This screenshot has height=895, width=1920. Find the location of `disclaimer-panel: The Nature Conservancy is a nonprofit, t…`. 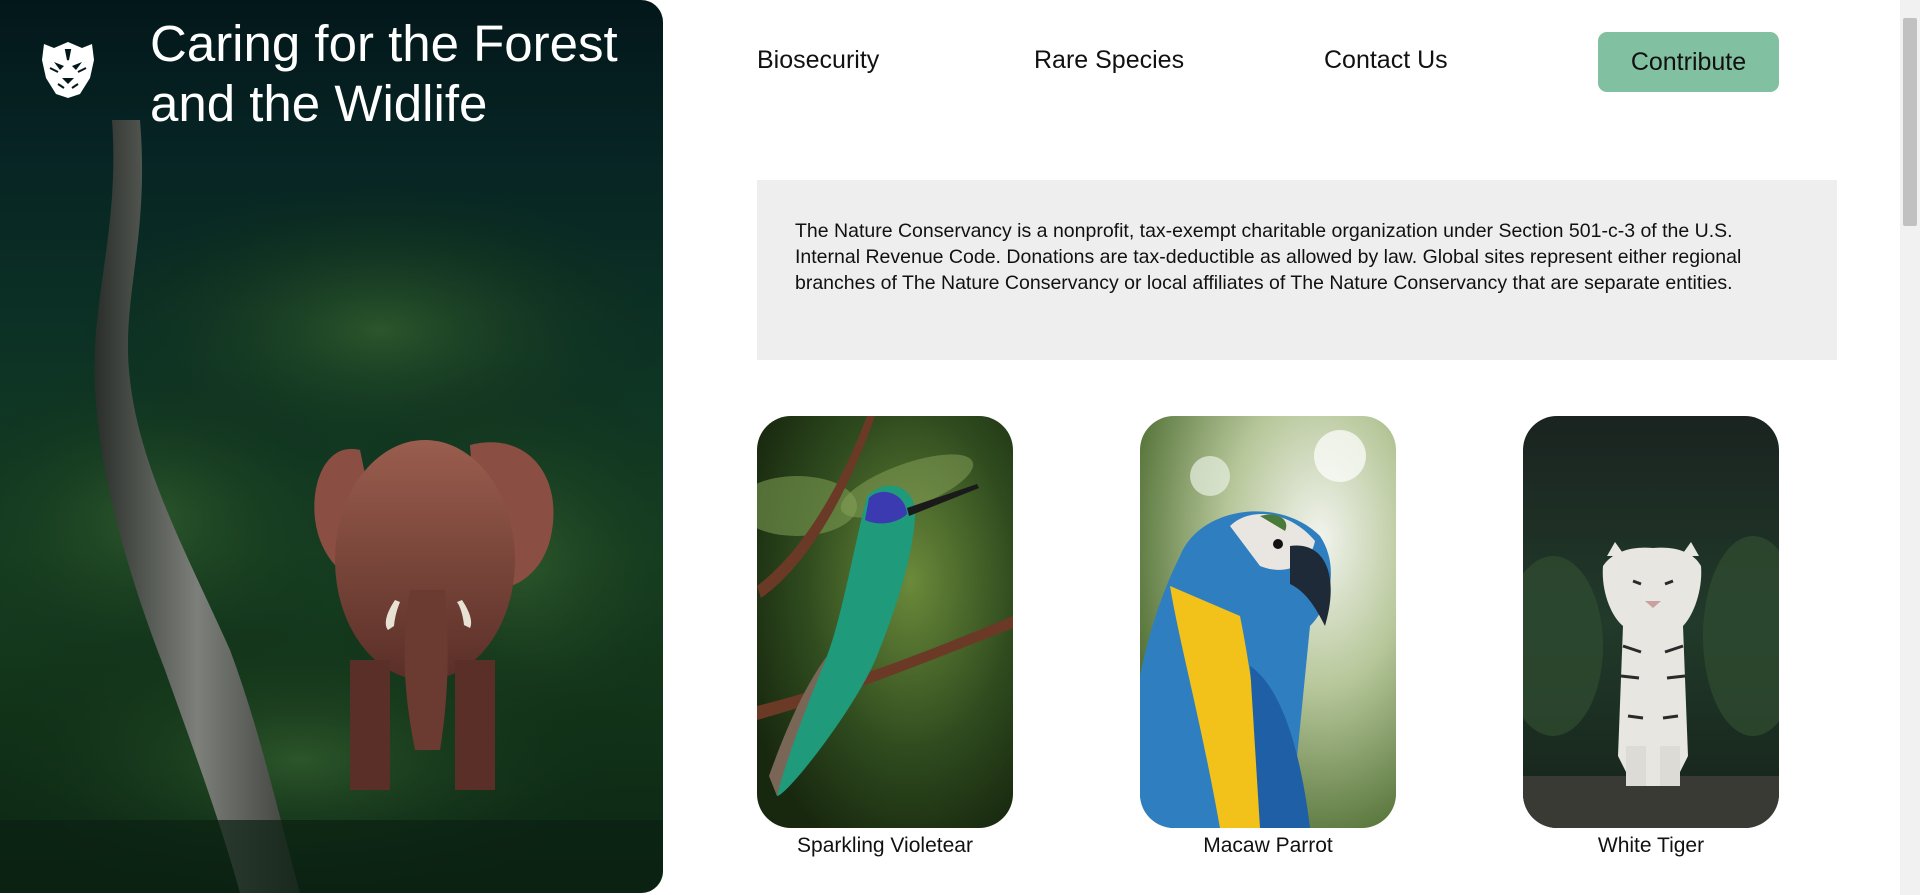

disclaimer-panel: The Nature Conservancy is a nonprofit, t… is located at coordinates (1297, 270).